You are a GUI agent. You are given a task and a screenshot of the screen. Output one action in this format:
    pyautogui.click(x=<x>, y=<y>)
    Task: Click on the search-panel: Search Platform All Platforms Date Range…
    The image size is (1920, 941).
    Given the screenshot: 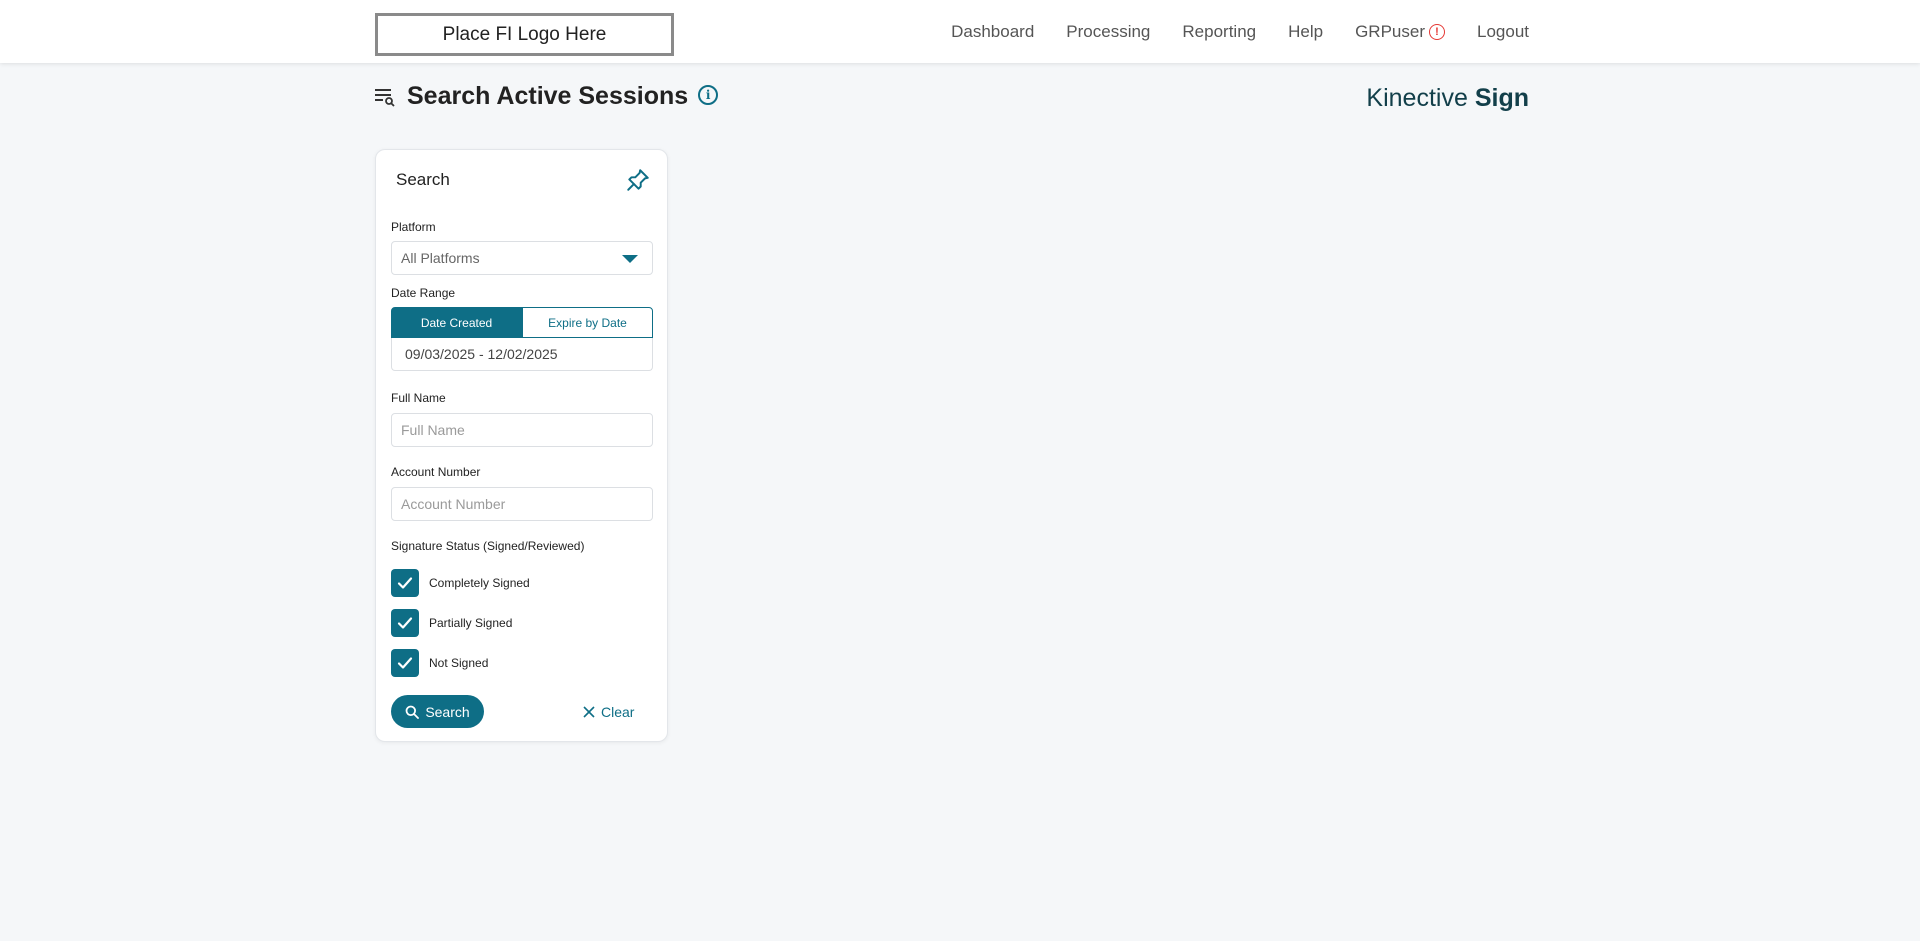 What is the action you would take?
    pyautogui.click(x=521, y=445)
    